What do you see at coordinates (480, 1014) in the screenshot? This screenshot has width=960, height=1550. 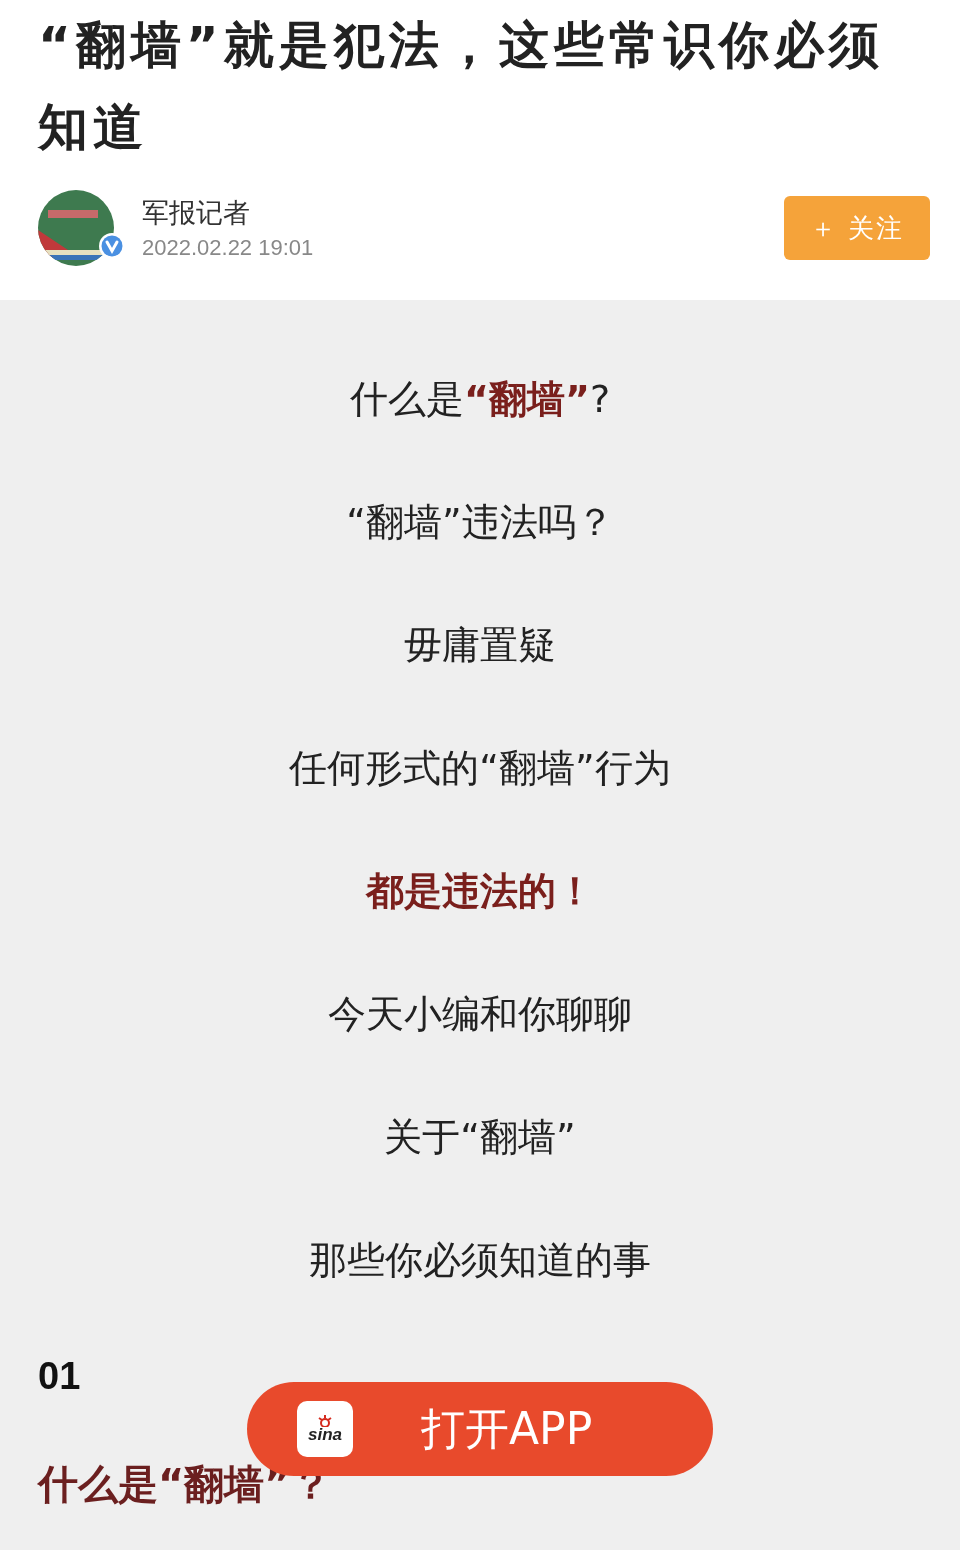 I see `text-line: 今天小编和你聊聊` at bounding box center [480, 1014].